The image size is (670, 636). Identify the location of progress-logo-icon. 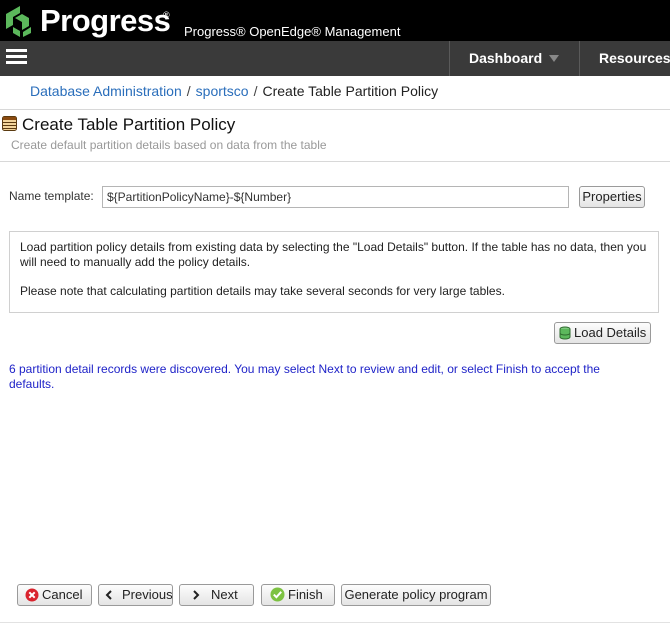
(18, 21).